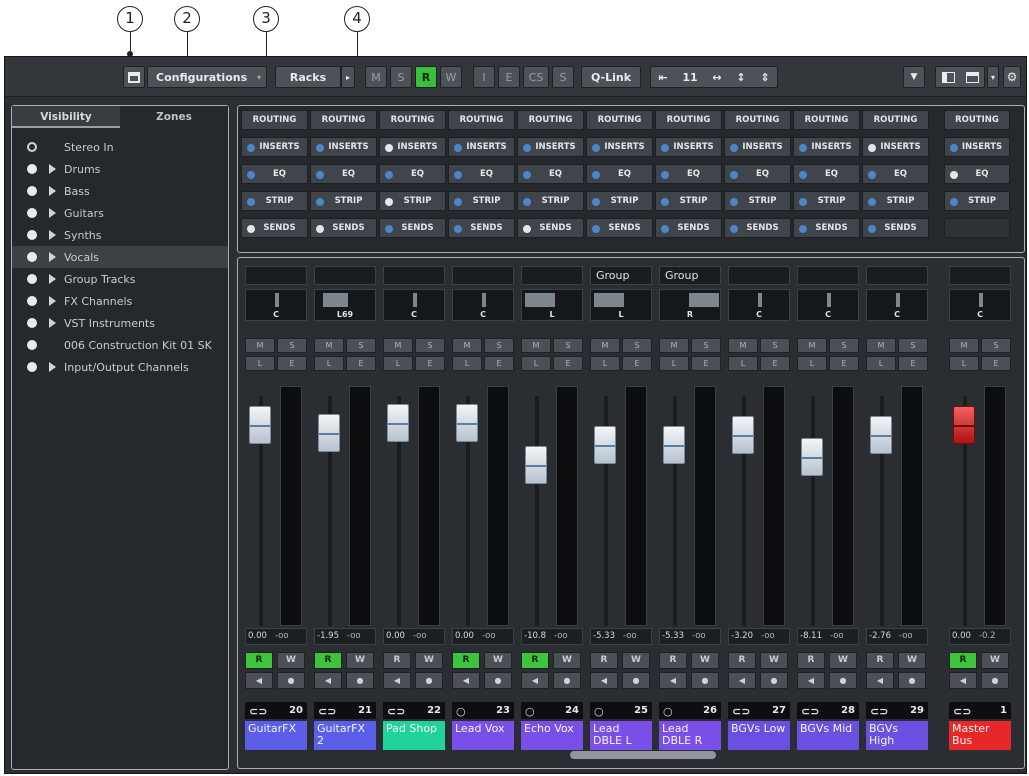 The height and width of the screenshot is (776, 1029). What do you see at coordinates (120, 169) in the screenshot?
I see `visibility-item: Drums` at bounding box center [120, 169].